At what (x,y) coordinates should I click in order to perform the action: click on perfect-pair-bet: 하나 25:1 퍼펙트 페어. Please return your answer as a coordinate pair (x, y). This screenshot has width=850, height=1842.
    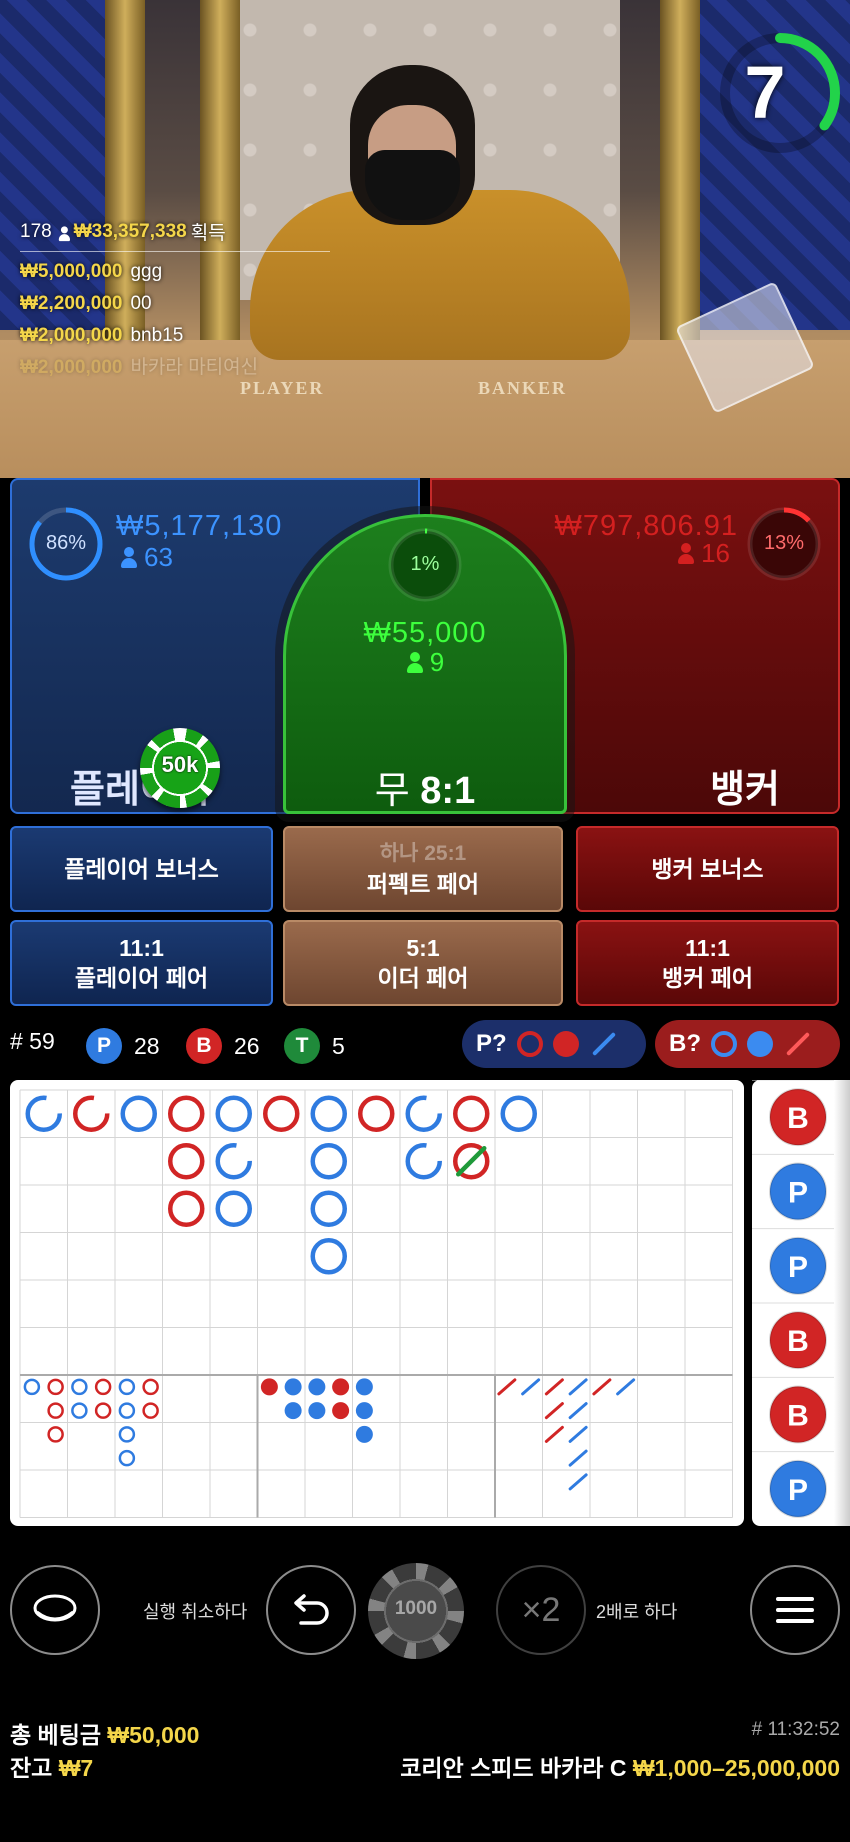
    Looking at the image, I should click on (423, 869).